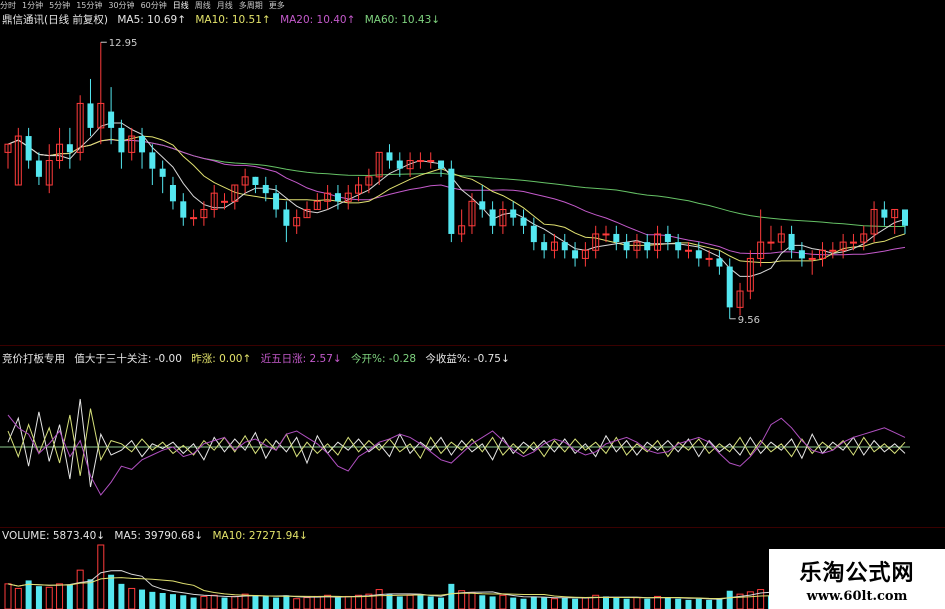  What do you see at coordinates (857, 573) in the screenshot?
I see `watermark-title: 乐淘公式网` at bounding box center [857, 573].